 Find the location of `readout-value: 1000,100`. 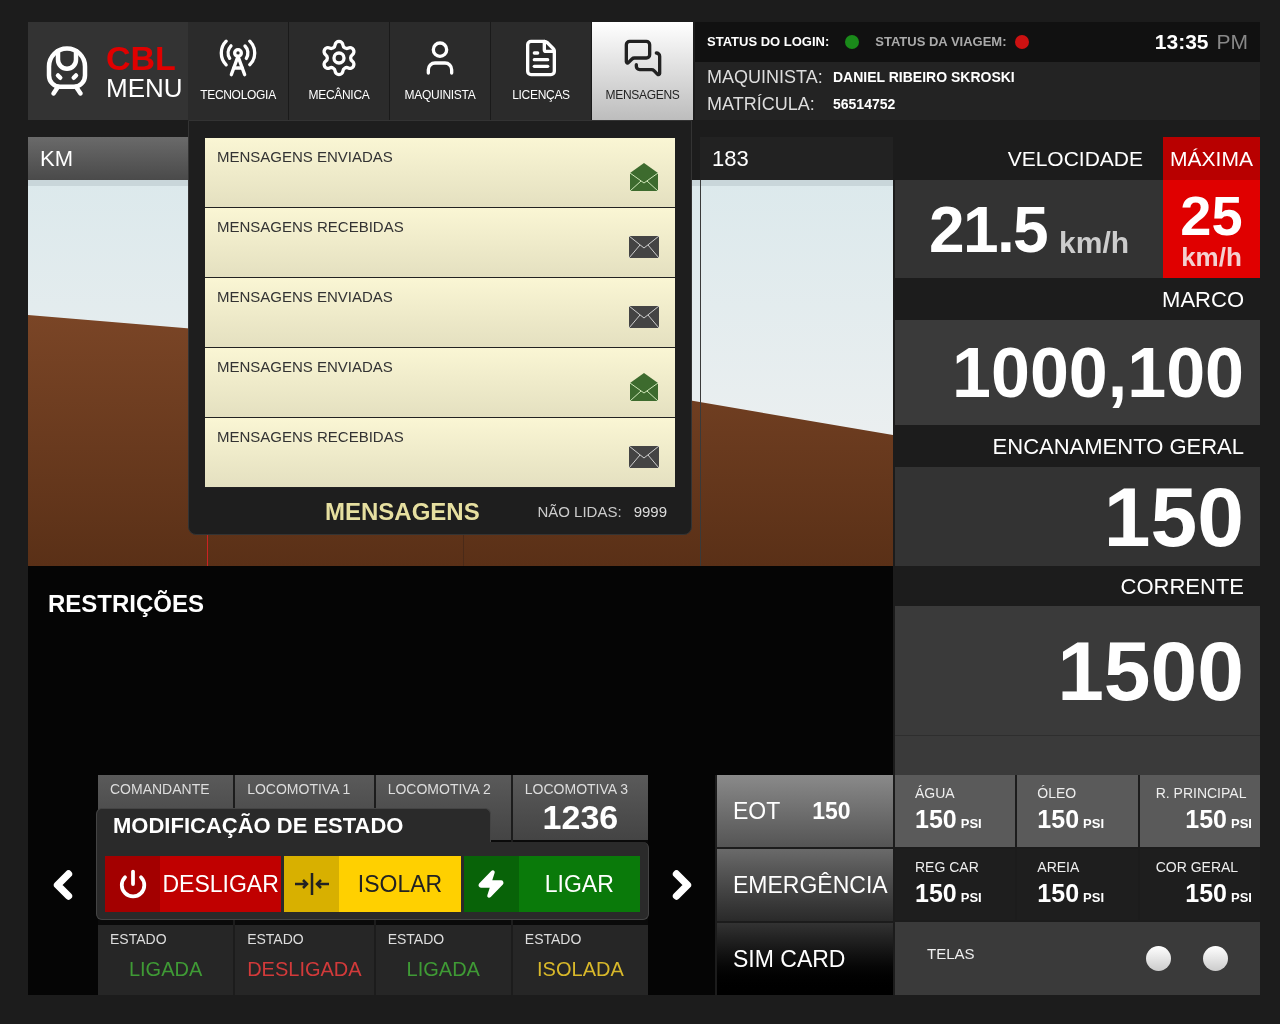

readout-value: 1000,100 is located at coordinates (1098, 372).